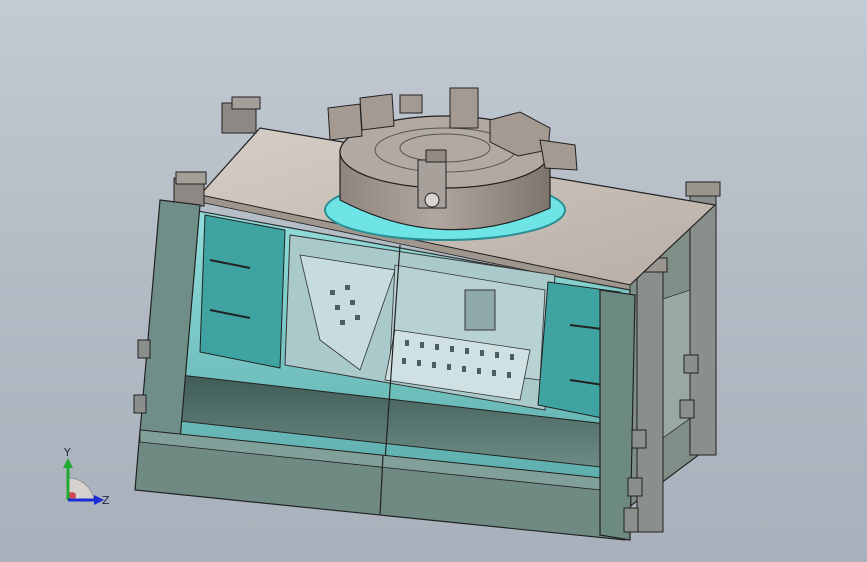 This screenshot has width=867, height=562. What do you see at coordinates (106, 500) in the screenshot?
I see `triad-z-label: Z` at bounding box center [106, 500].